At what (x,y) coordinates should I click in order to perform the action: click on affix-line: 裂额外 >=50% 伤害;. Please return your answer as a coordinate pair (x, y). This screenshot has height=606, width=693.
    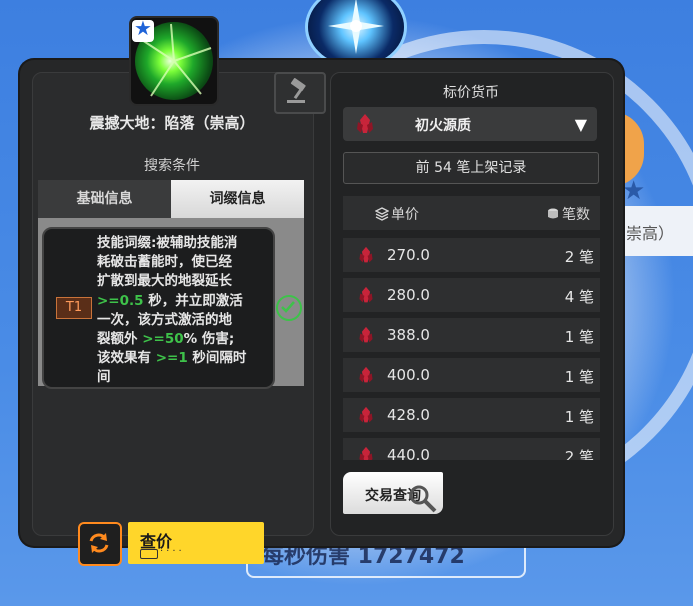
    Looking at the image, I should click on (166, 339).